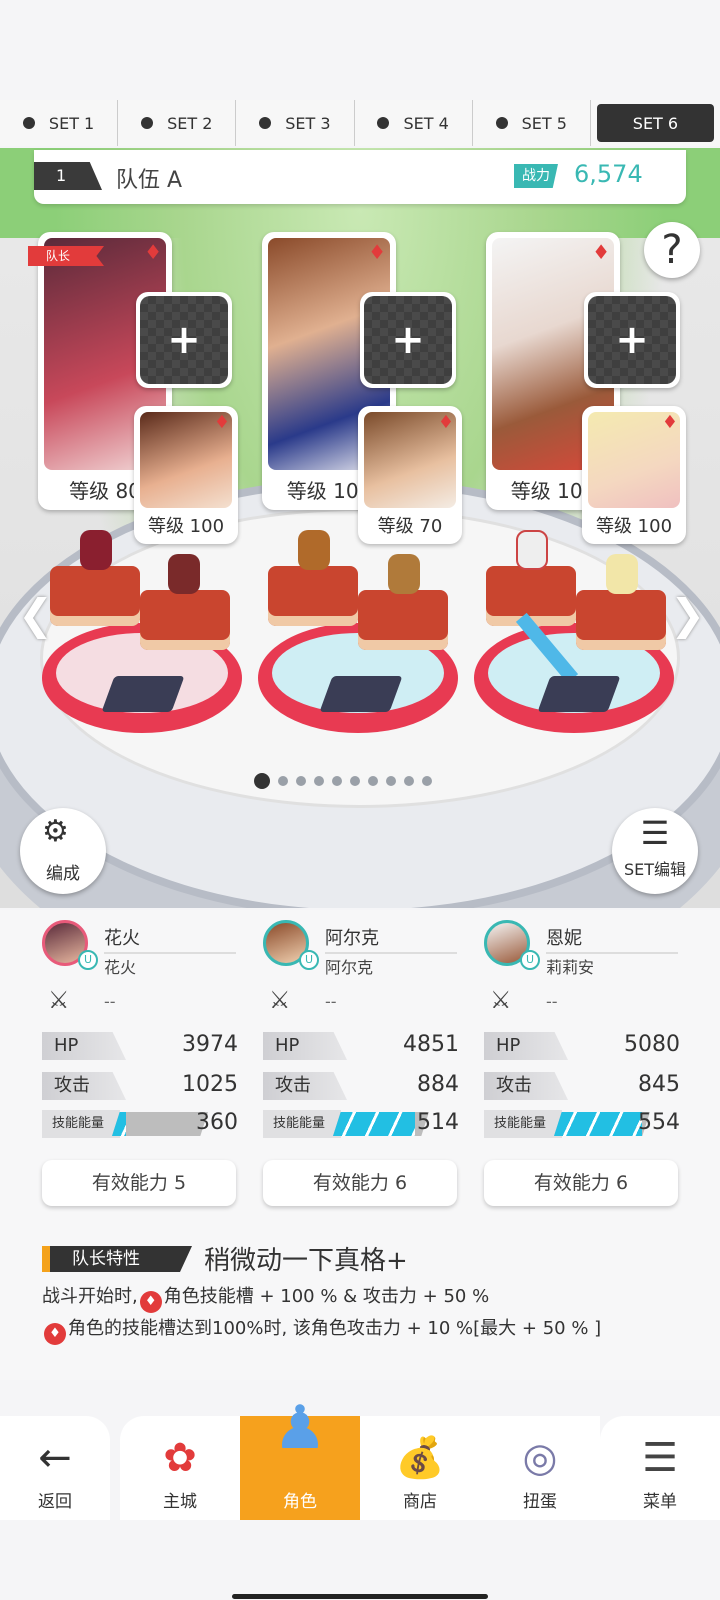 Image resolution: width=720 pixels, height=1600 pixels. What do you see at coordinates (180, 1458) in the screenshot?
I see `castle-icon: ✿` at bounding box center [180, 1458].